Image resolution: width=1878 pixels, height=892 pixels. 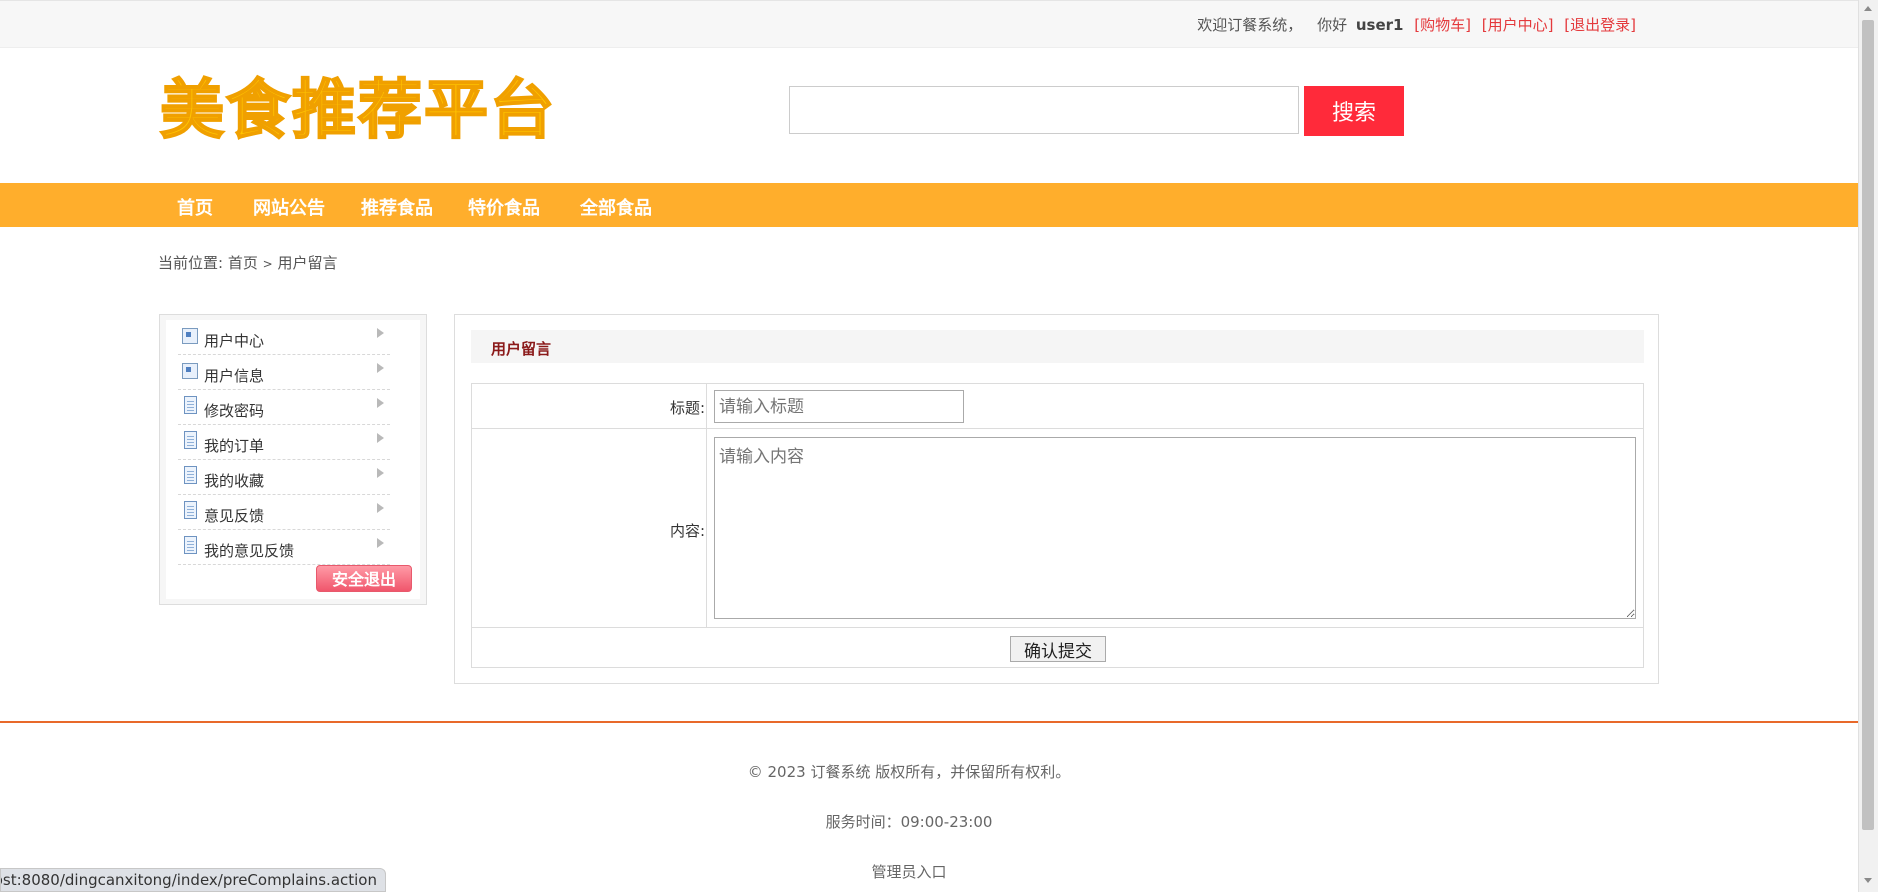 What do you see at coordinates (364, 578) in the screenshot?
I see `safe-logout-button: 安全退出` at bounding box center [364, 578].